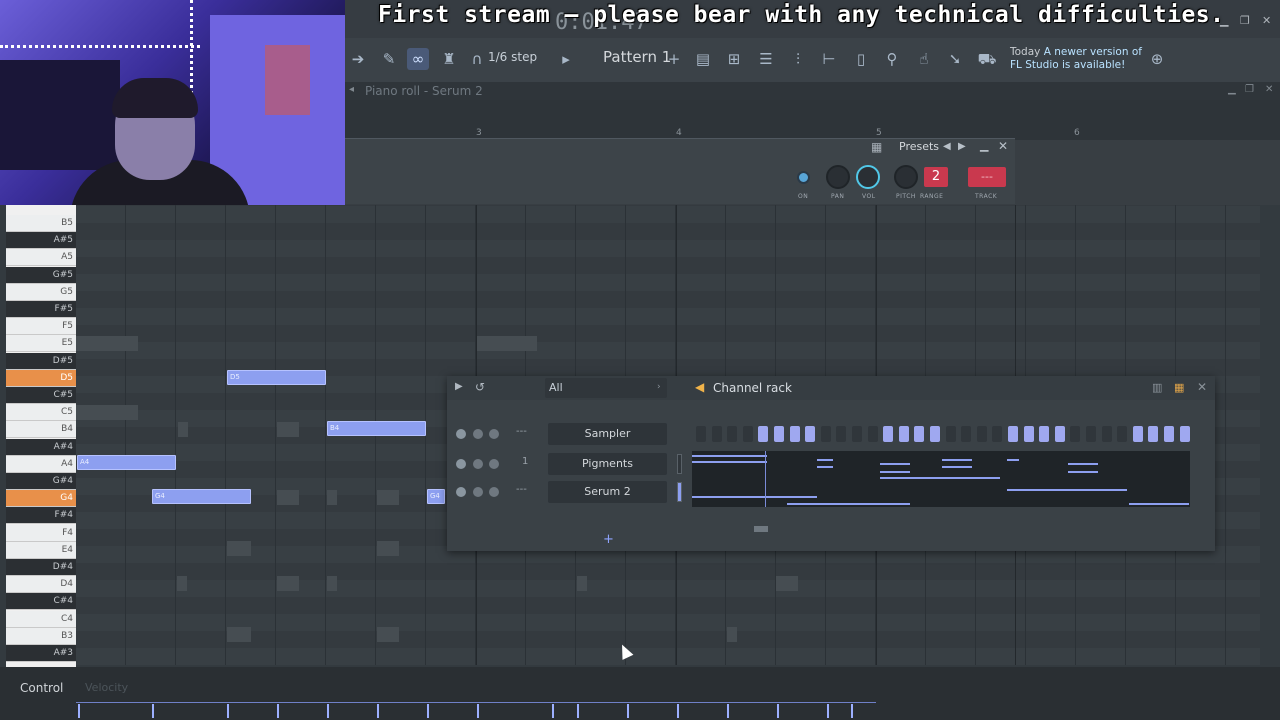 This screenshot has width=1280, height=720. I want to click on note-a4: A4, so click(126, 462).